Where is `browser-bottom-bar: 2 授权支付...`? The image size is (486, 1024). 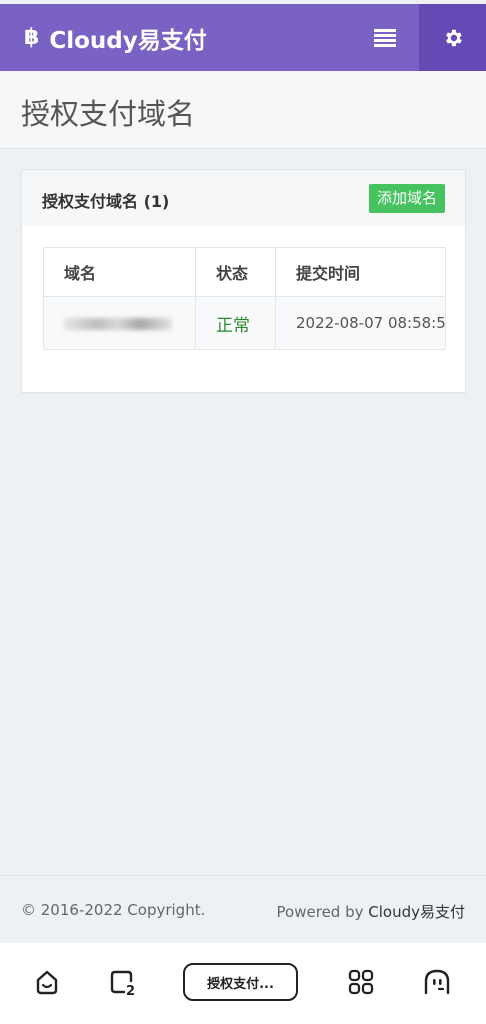 browser-bottom-bar: 2 授权支付... is located at coordinates (243, 983).